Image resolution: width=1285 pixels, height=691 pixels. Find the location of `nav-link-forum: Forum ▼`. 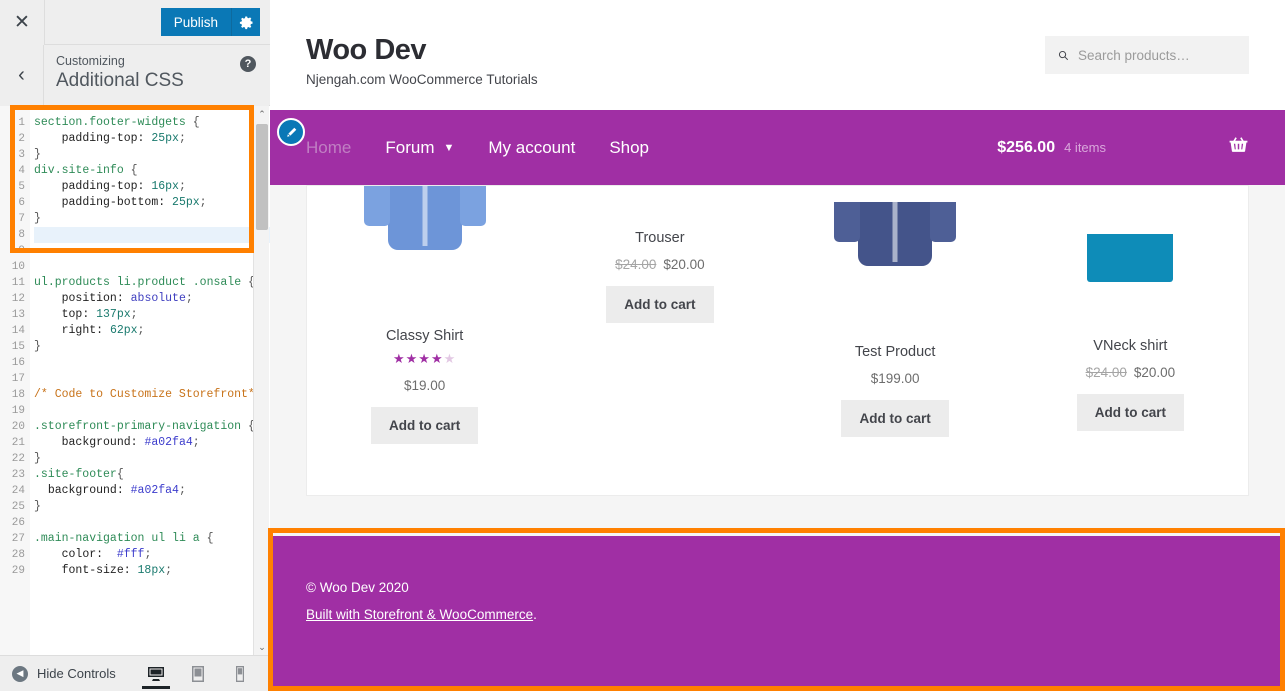

nav-link-forum: Forum ▼ is located at coordinates (419, 148).